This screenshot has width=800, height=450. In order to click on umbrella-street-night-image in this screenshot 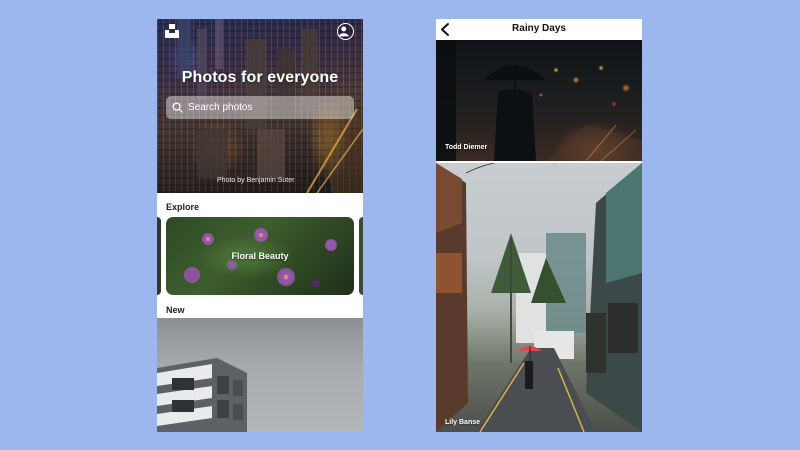, I will do `click(539, 100)`.